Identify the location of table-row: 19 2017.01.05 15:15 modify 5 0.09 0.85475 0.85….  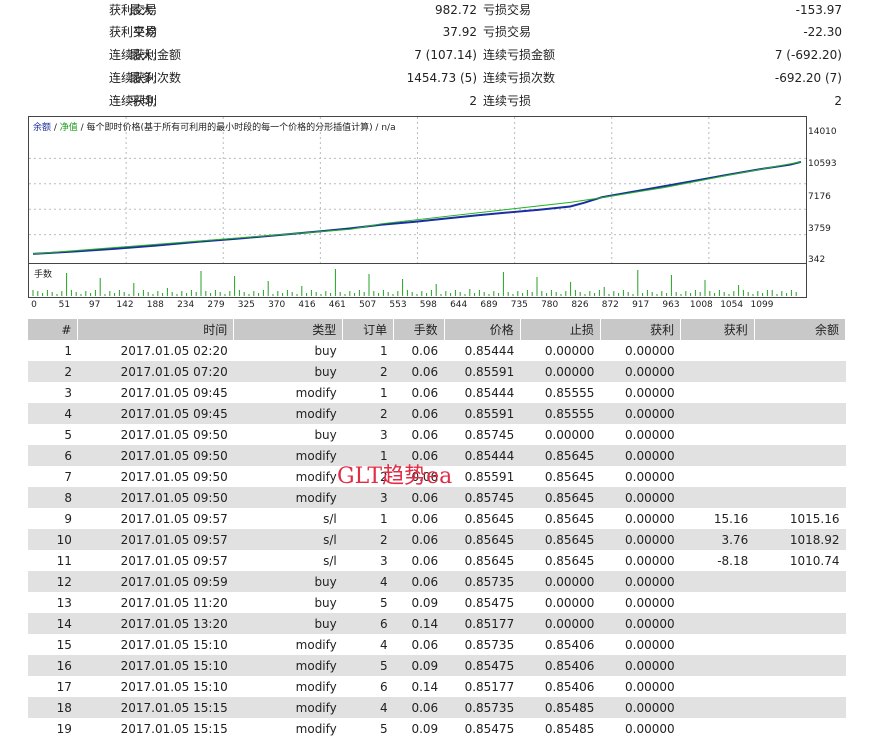
(437, 728).